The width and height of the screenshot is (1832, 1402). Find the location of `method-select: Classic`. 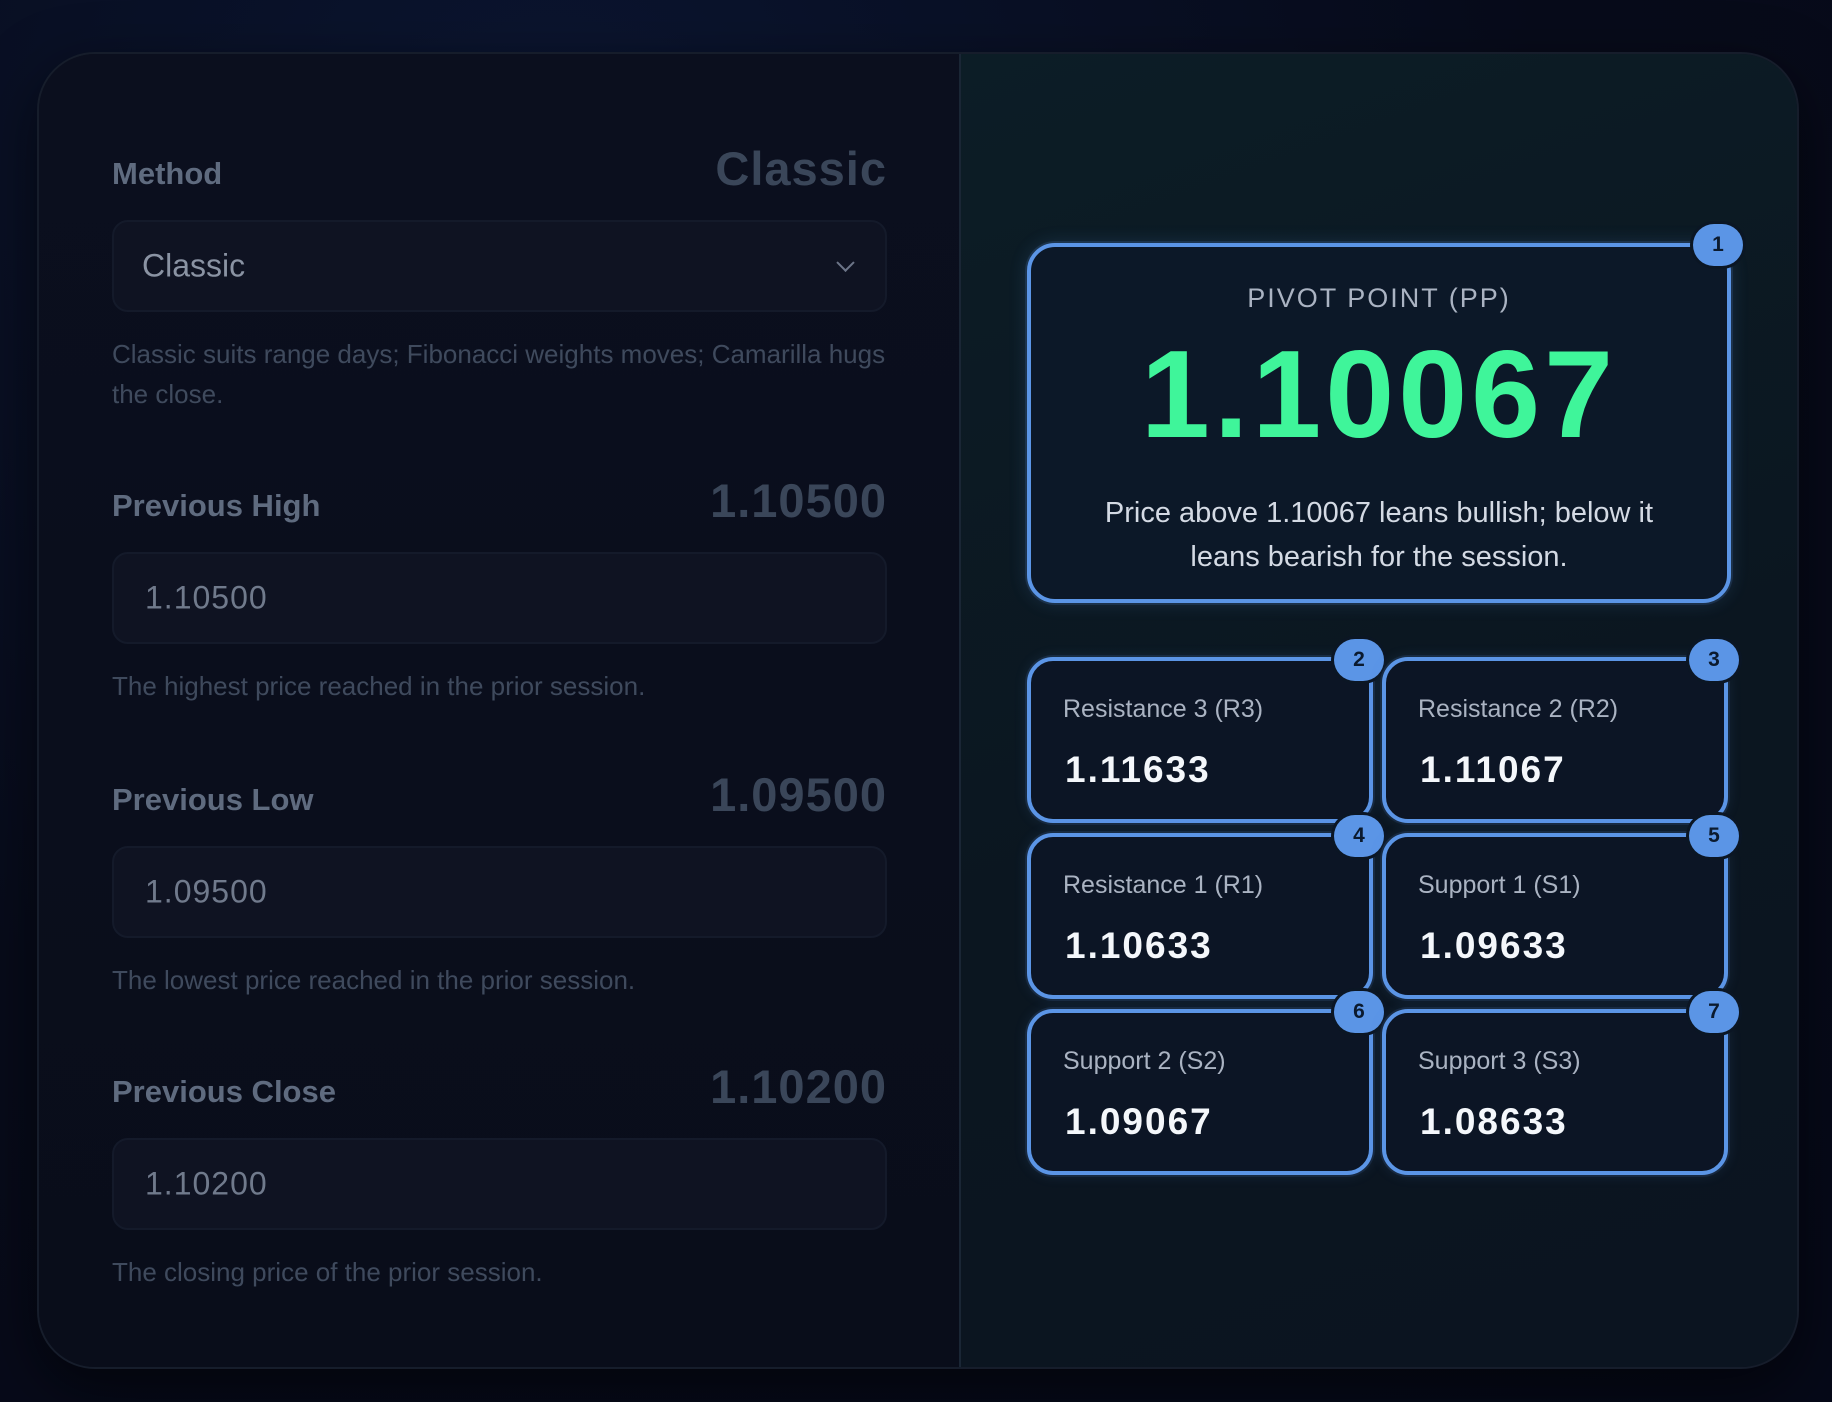

method-select: Classic is located at coordinates (499, 266).